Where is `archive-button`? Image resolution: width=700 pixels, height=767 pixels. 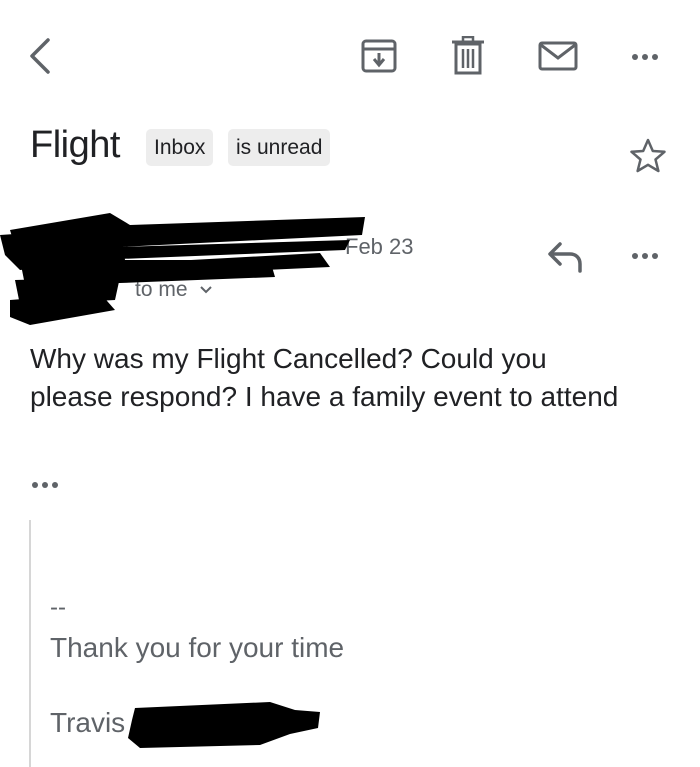 archive-button is located at coordinates (379, 56).